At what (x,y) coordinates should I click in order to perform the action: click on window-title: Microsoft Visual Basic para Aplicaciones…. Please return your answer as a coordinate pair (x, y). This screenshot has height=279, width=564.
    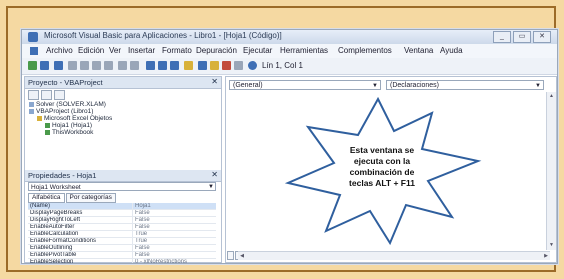
    Looking at the image, I should click on (163, 35).